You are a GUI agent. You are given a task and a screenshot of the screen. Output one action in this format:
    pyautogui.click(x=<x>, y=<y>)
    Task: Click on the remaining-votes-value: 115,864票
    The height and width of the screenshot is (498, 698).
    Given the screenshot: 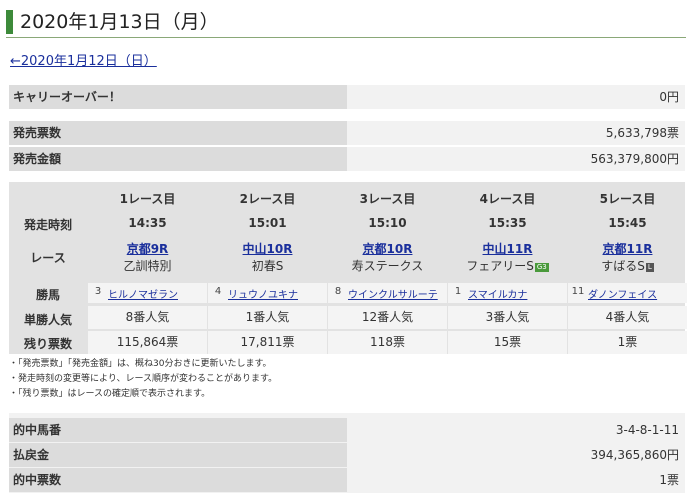 What is the action you would take?
    pyautogui.click(x=147, y=342)
    